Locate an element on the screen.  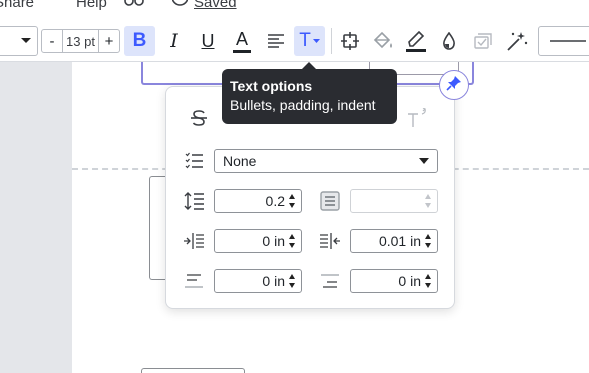
pin-icon is located at coordinates (454, 85).